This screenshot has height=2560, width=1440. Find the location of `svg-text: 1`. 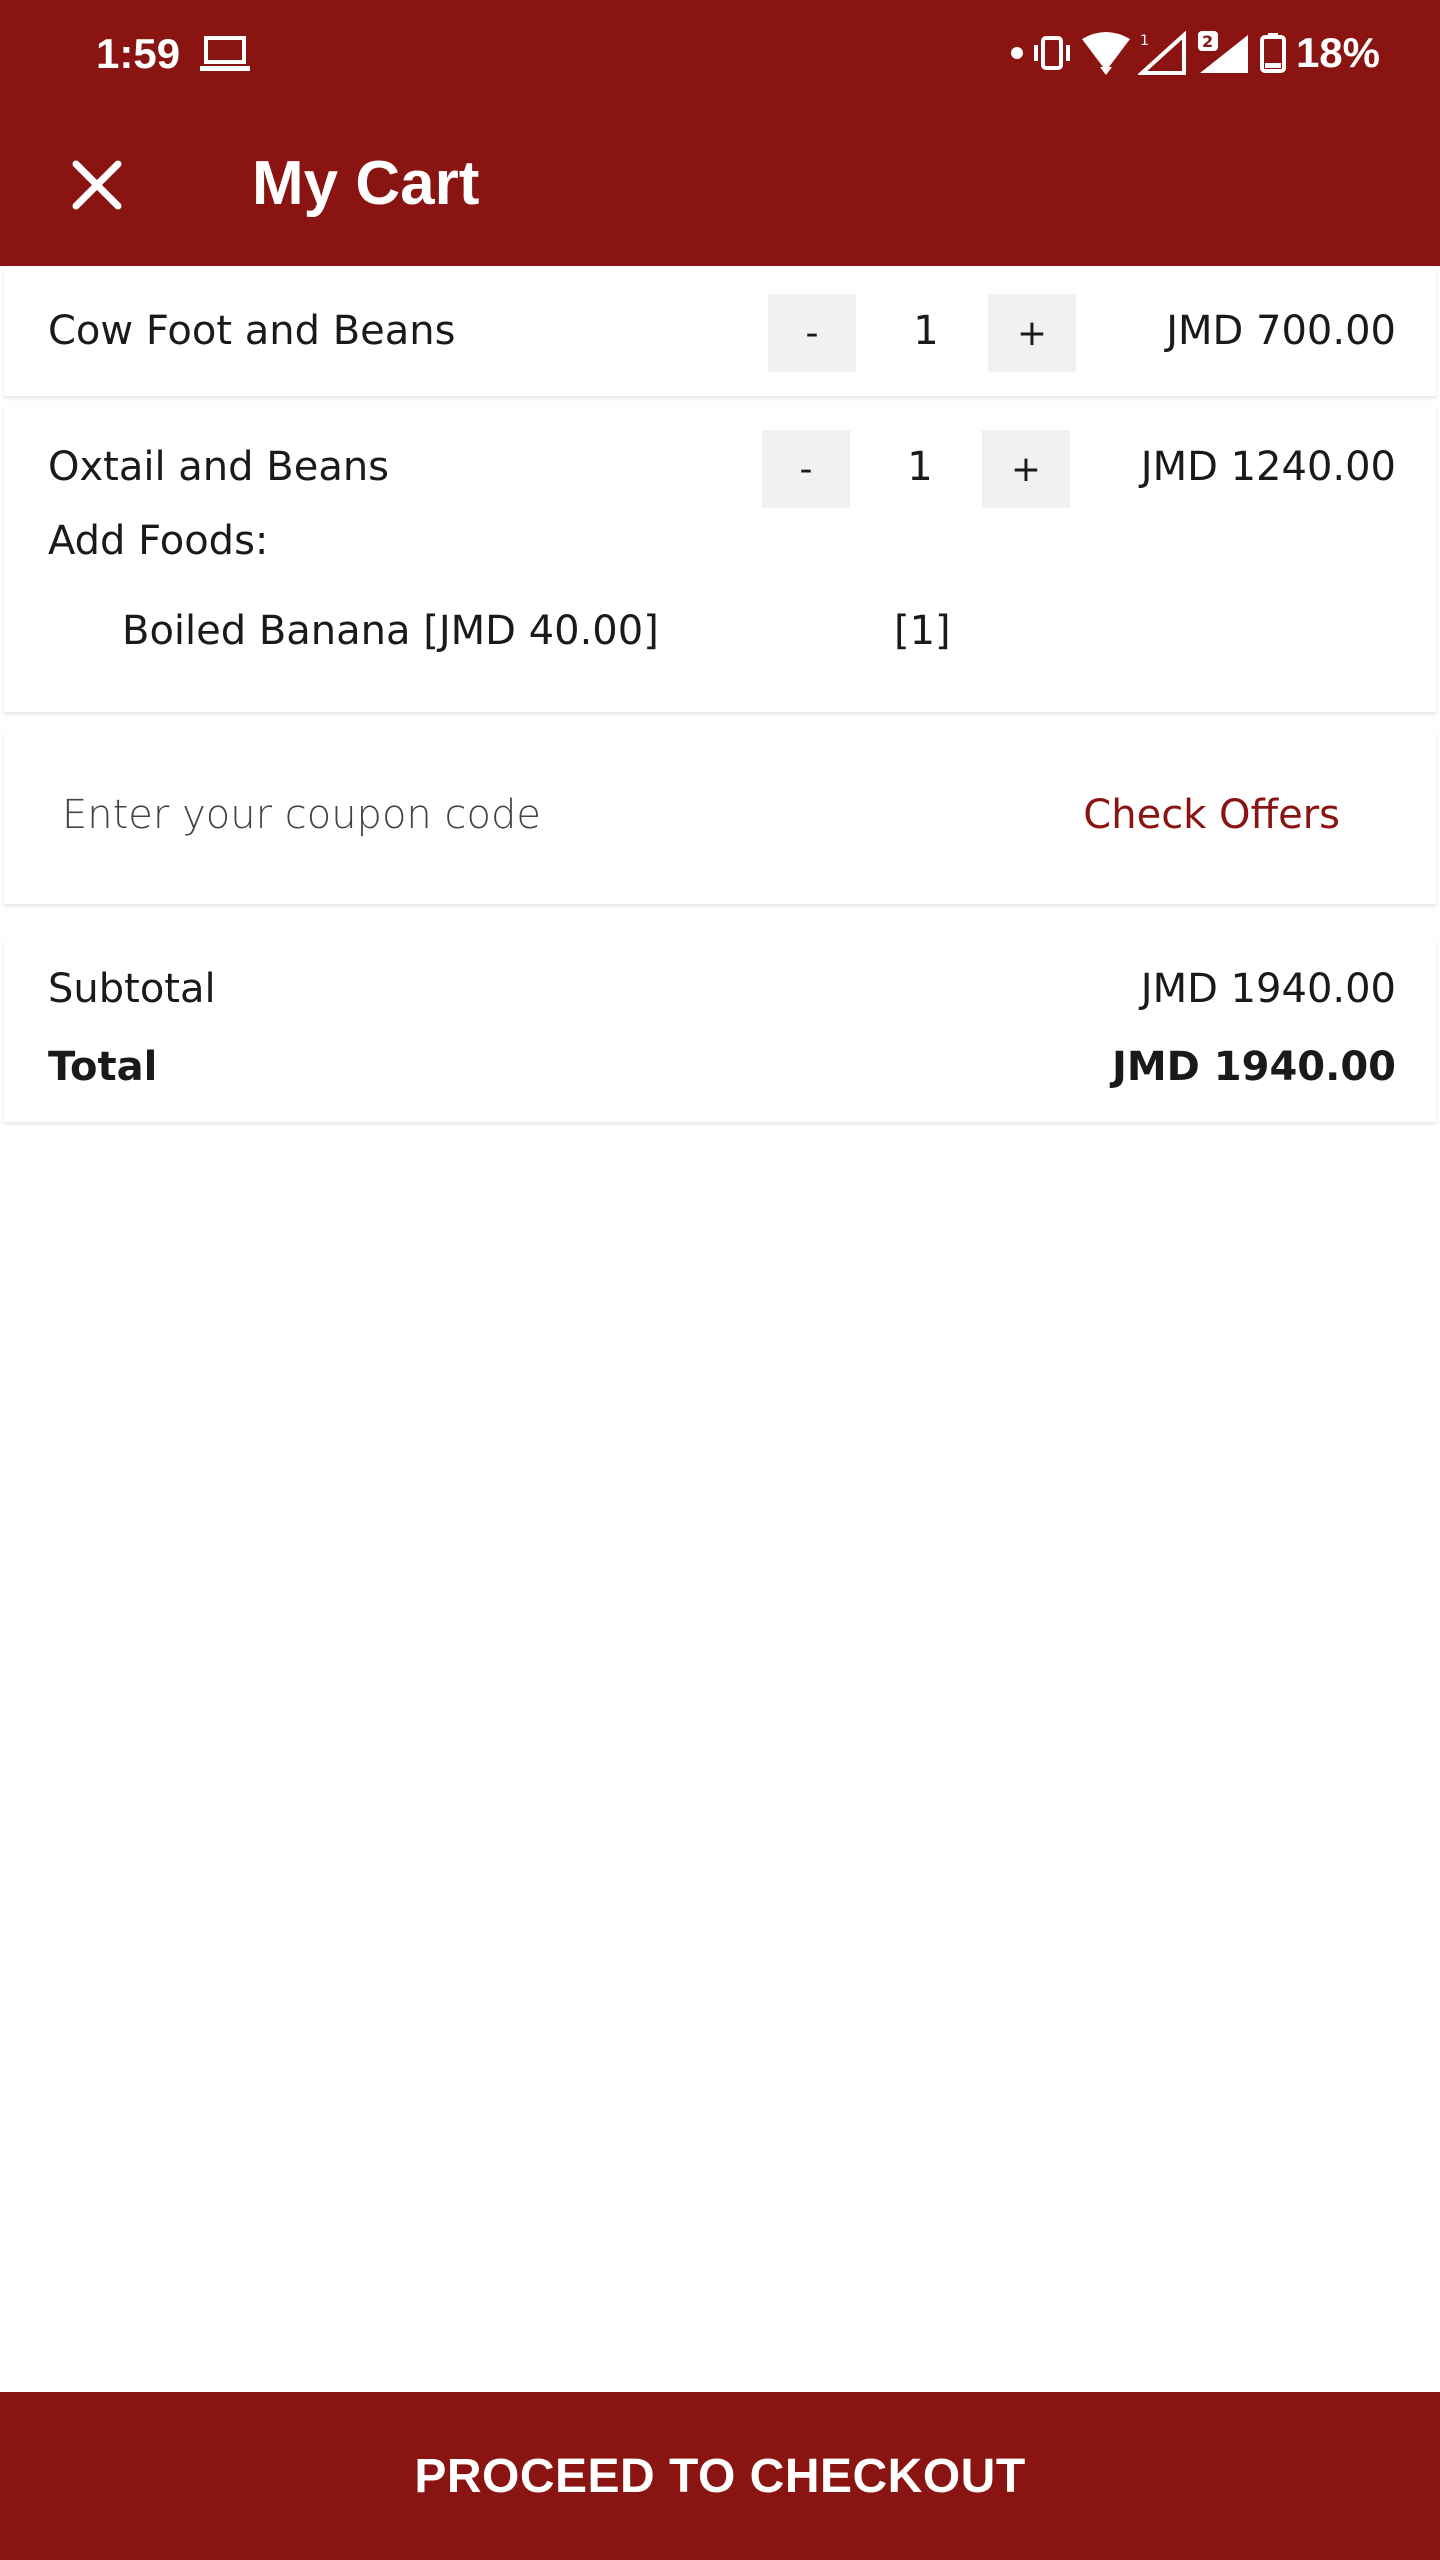

svg-text: 1 is located at coordinates (1144, 41).